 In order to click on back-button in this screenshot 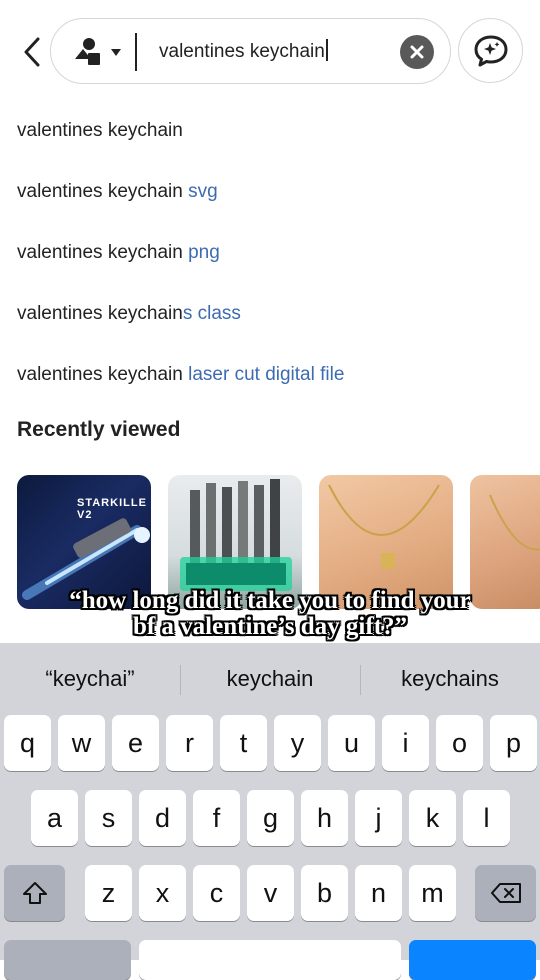, I will do `click(32, 52)`.